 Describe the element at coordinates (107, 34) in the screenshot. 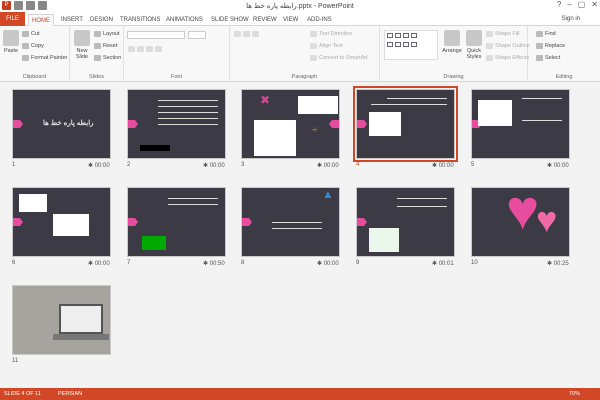

I see `layout-button: Layout` at that location.